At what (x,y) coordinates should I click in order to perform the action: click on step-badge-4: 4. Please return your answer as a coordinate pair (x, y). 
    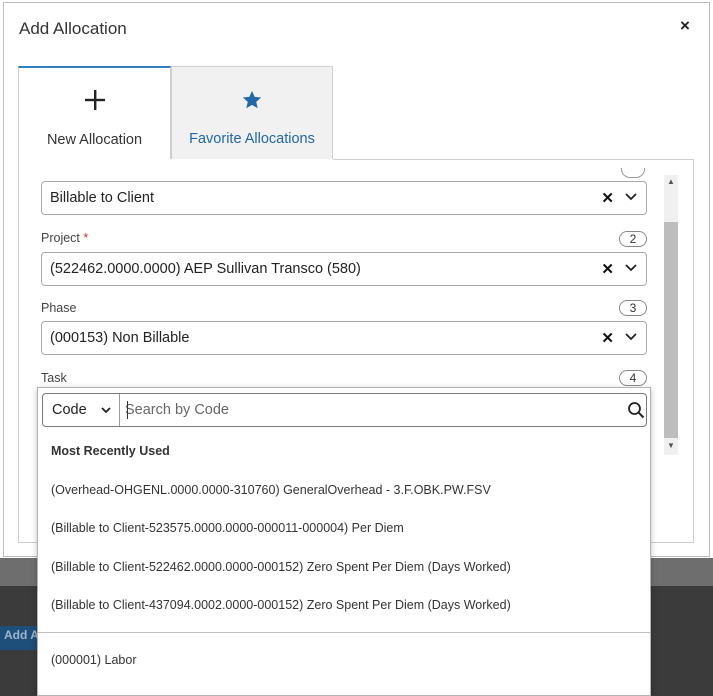
    Looking at the image, I should click on (633, 378).